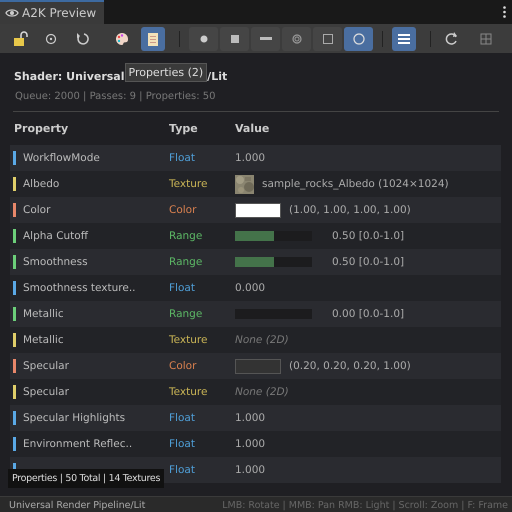 The height and width of the screenshot is (512, 512). I want to click on unlock-icon, so click(20, 38).